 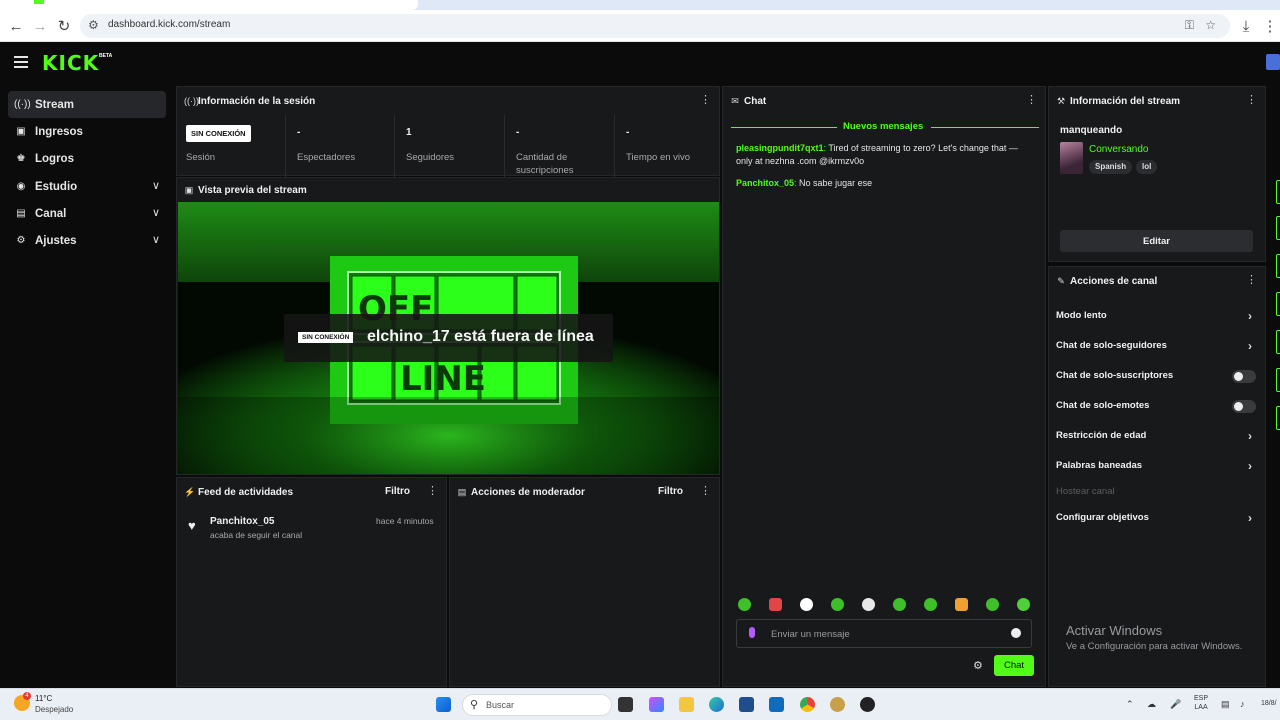 What do you see at coordinates (978, 665) in the screenshot?
I see `chat-settings-gear-icon: ⚙` at bounding box center [978, 665].